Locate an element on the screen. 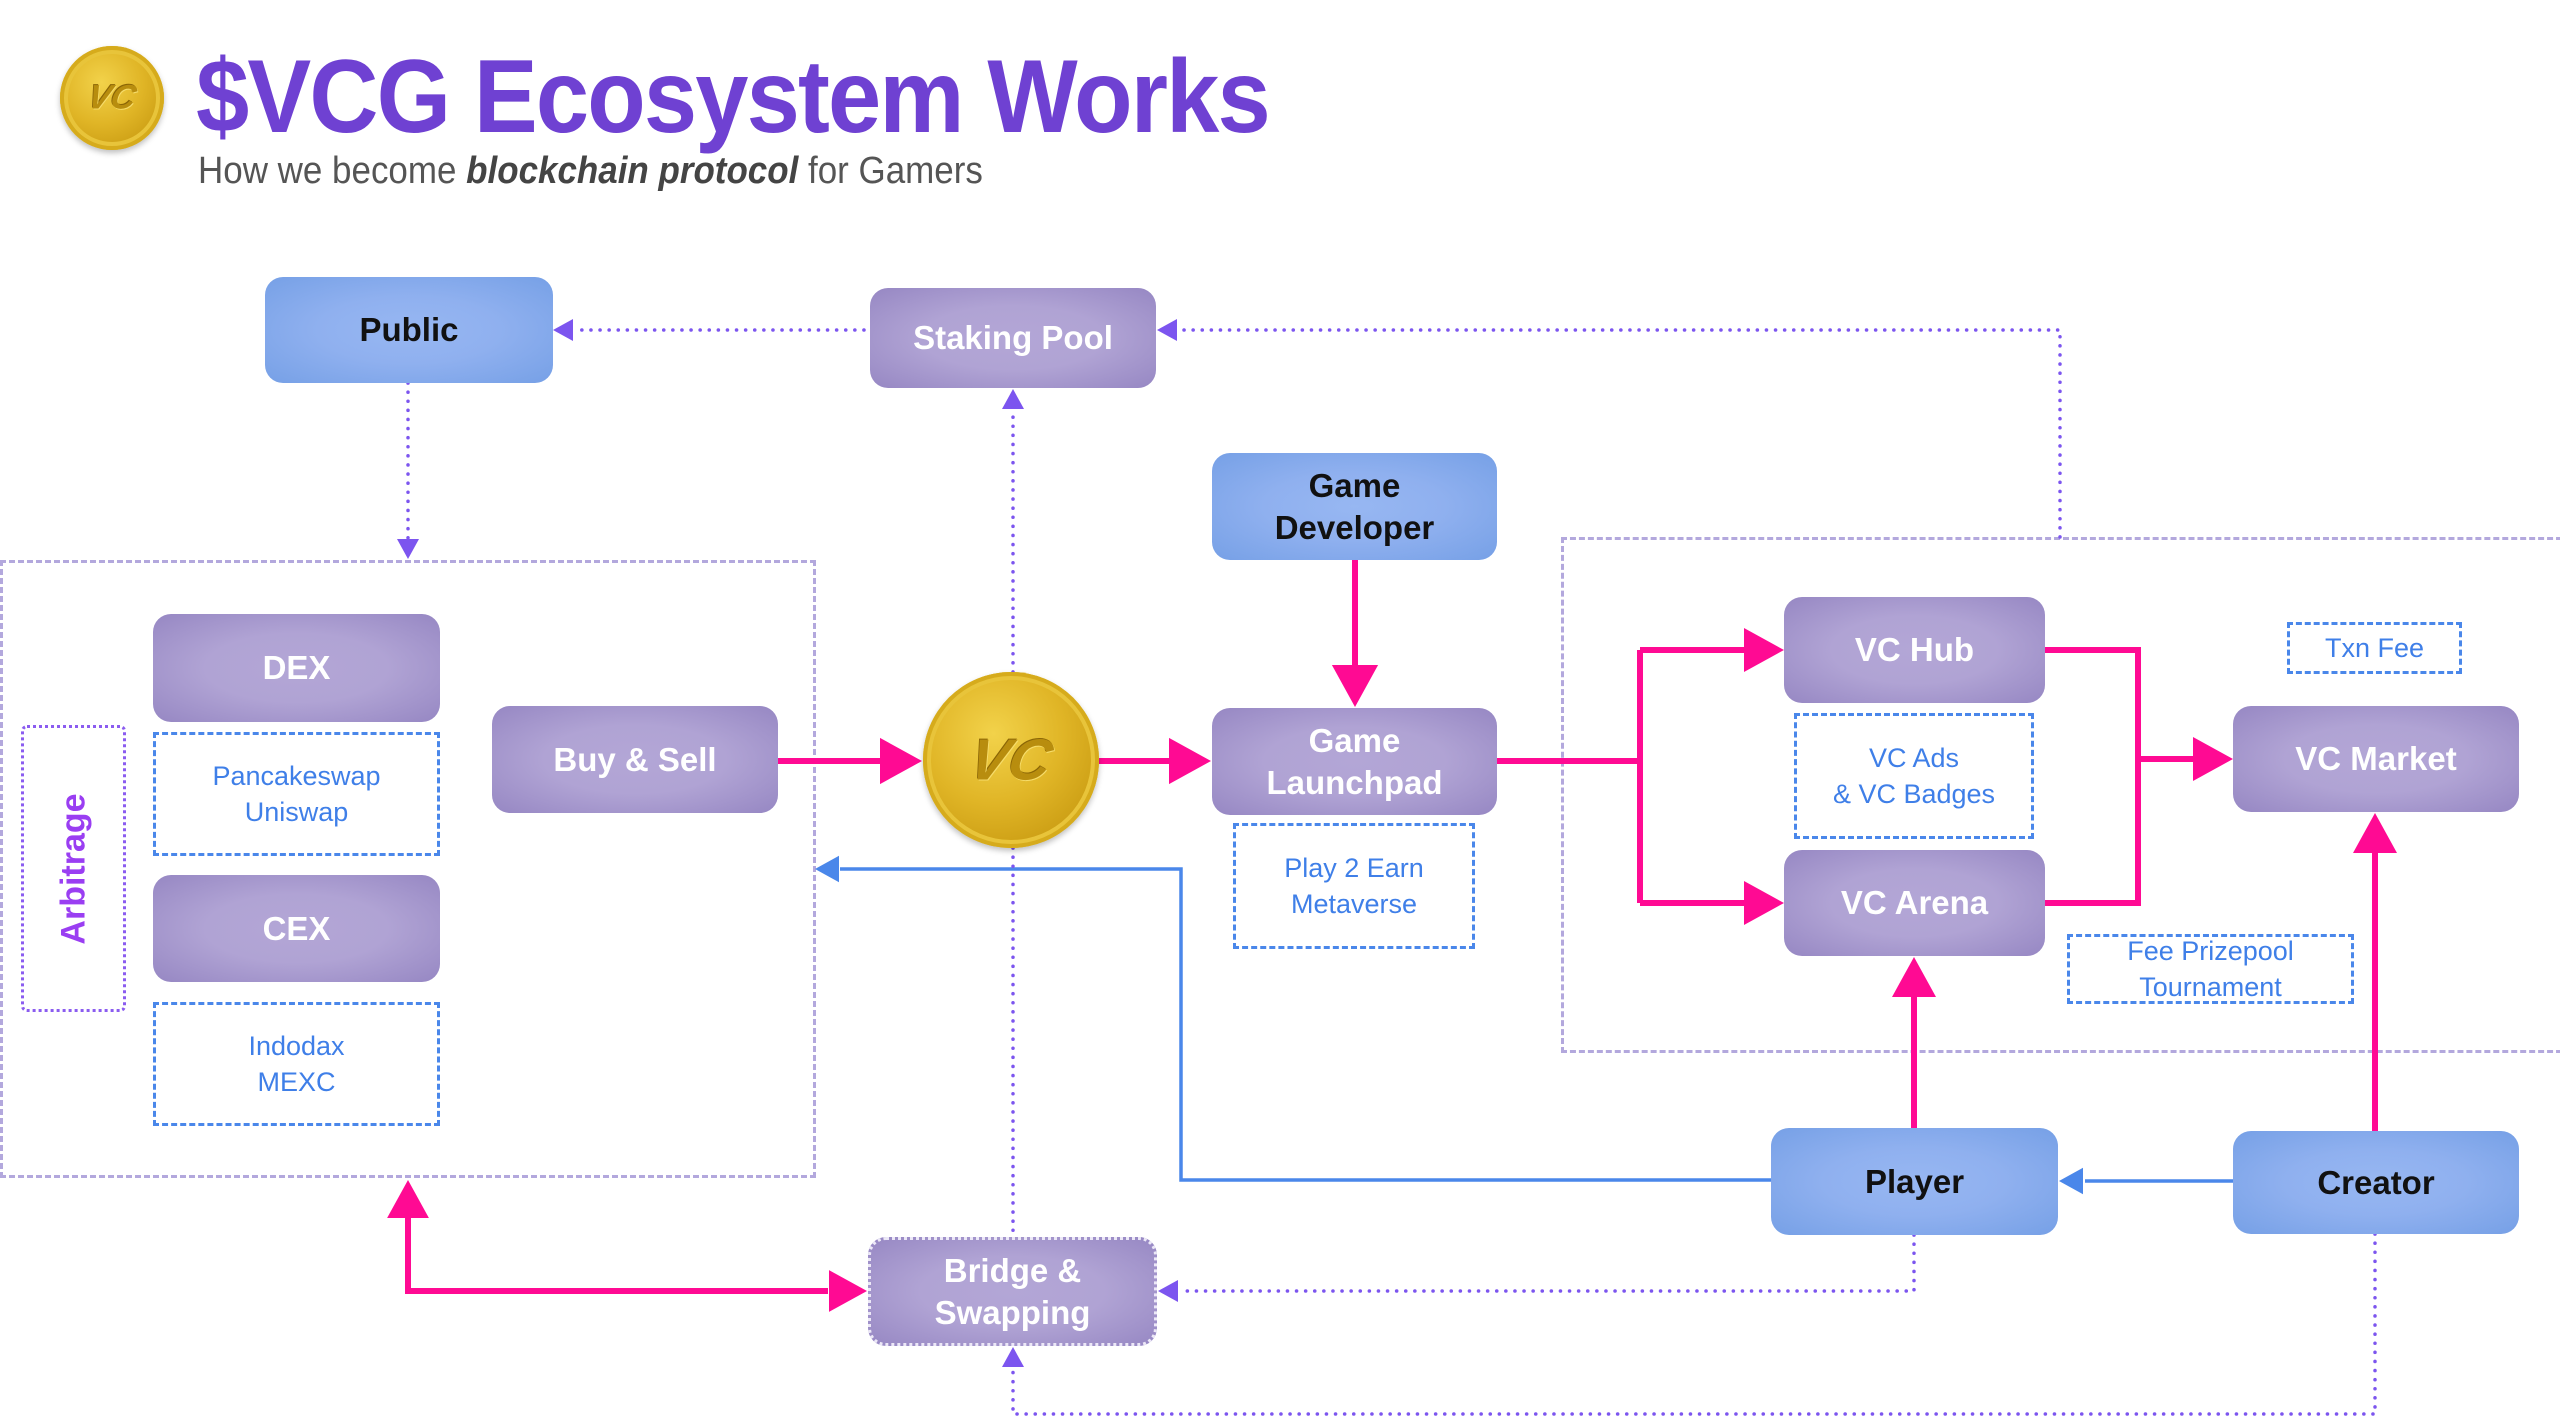 Image resolution: width=2560 pixels, height=1417 pixels. vc-arena-label: VC Arena is located at coordinates (1914, 903).